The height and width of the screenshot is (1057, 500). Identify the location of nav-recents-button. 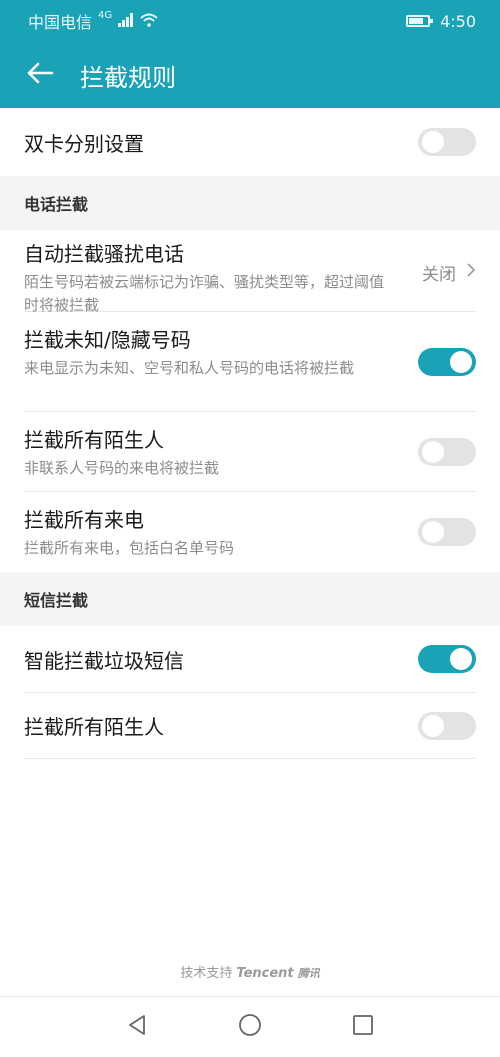
(363, 1027).